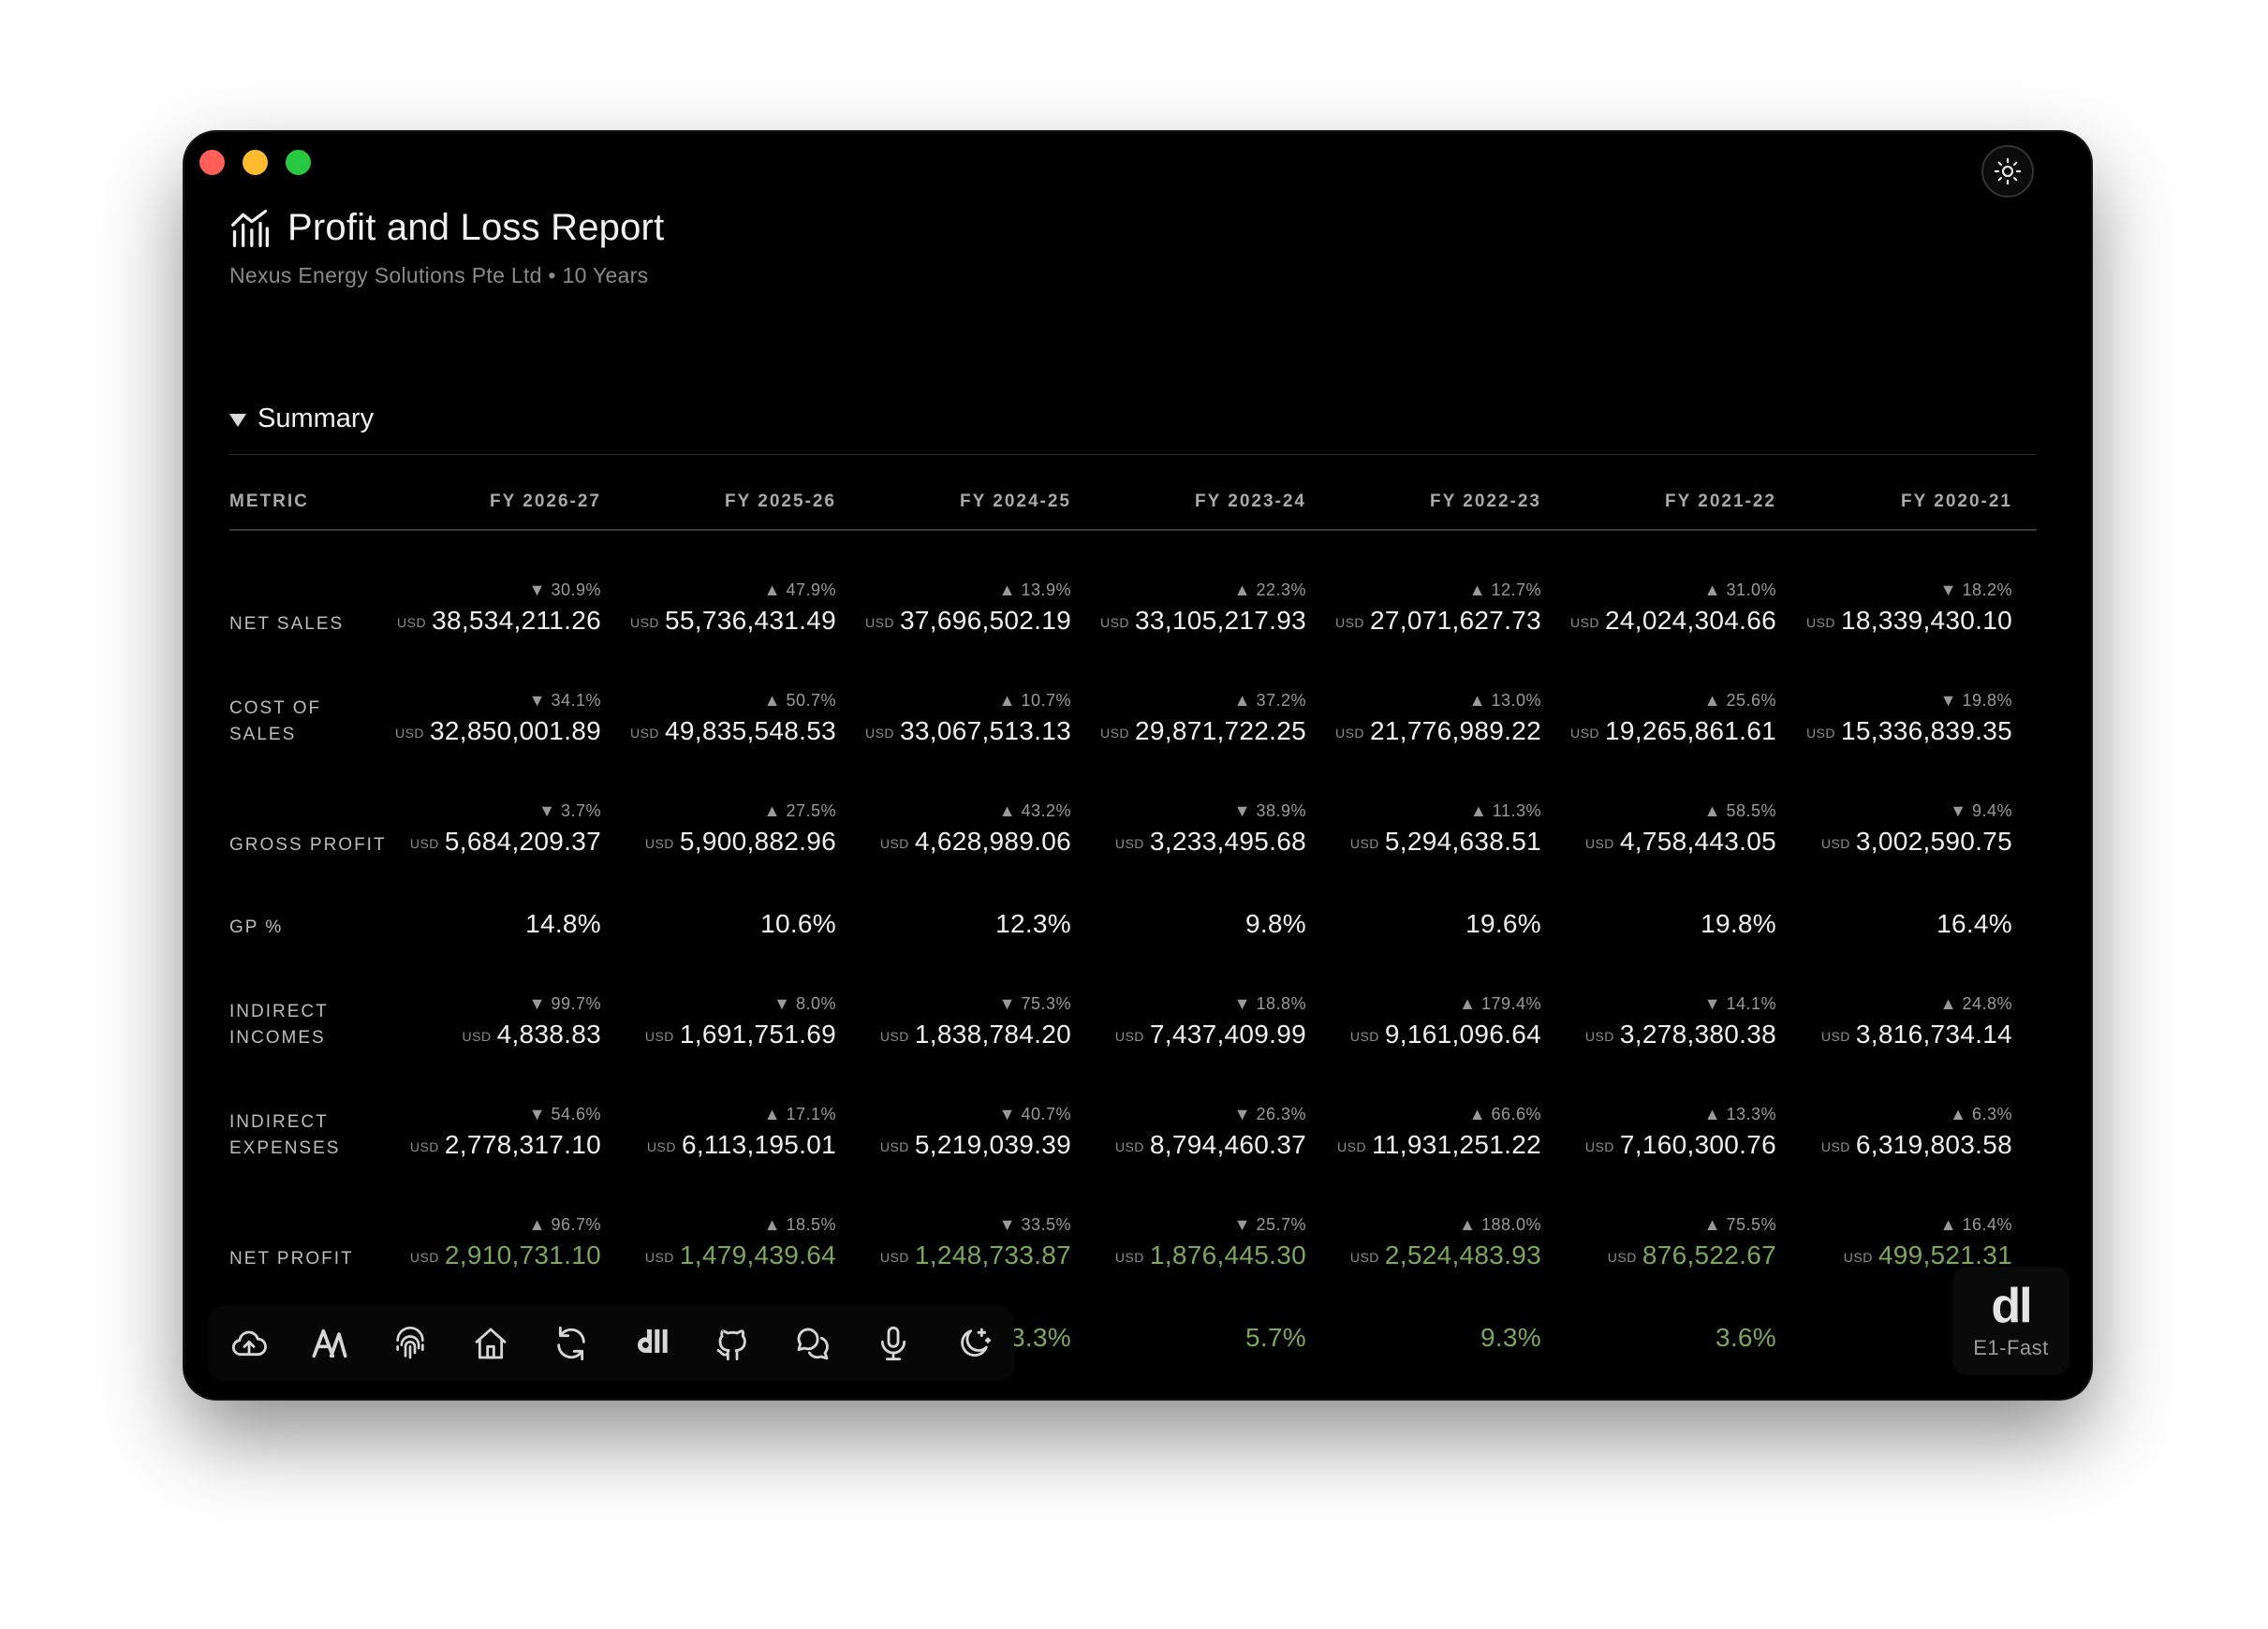 The image size is (2268, 1629). What do you see at coordinates (652, 1343) in the screenshot?
I see `brand-button` at bounding box center [652, 1343].